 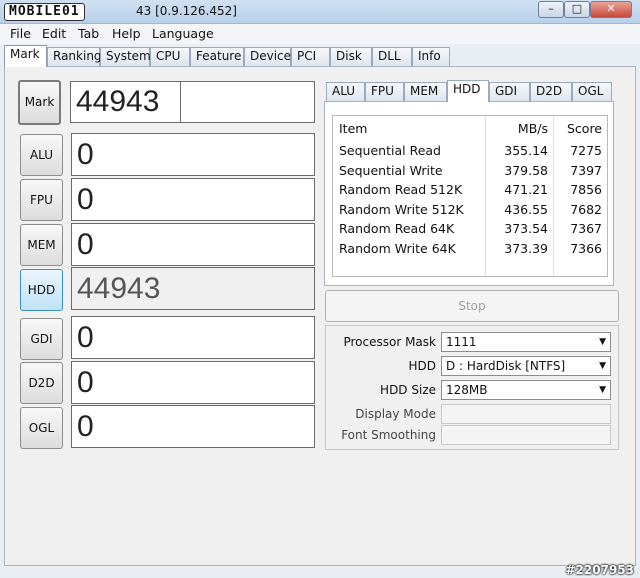 What do you see at coordinates (526, 209) in the screenshot?
I see `row-mbs: 436.55` at bounding box center [526, 209].